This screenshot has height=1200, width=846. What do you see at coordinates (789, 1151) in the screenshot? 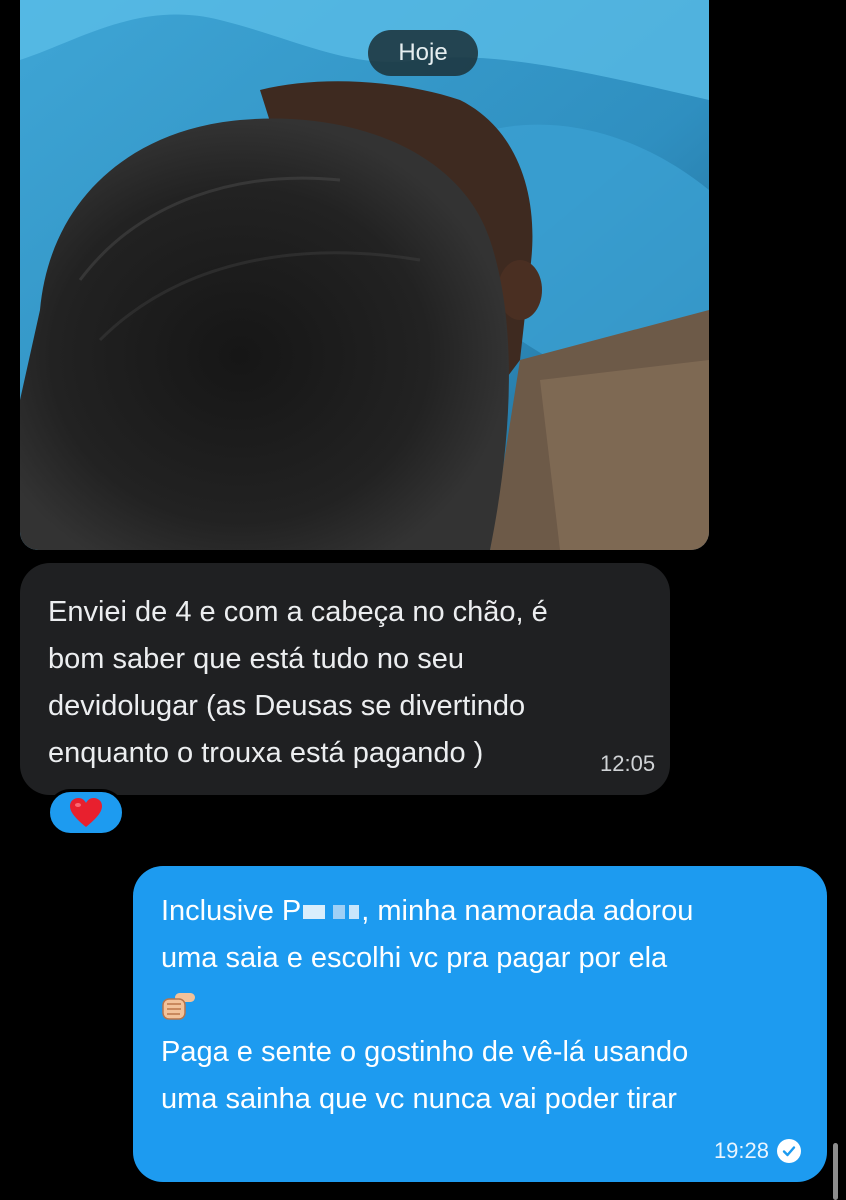
I see `read-check-icon` at bounding box center [789, 1151].